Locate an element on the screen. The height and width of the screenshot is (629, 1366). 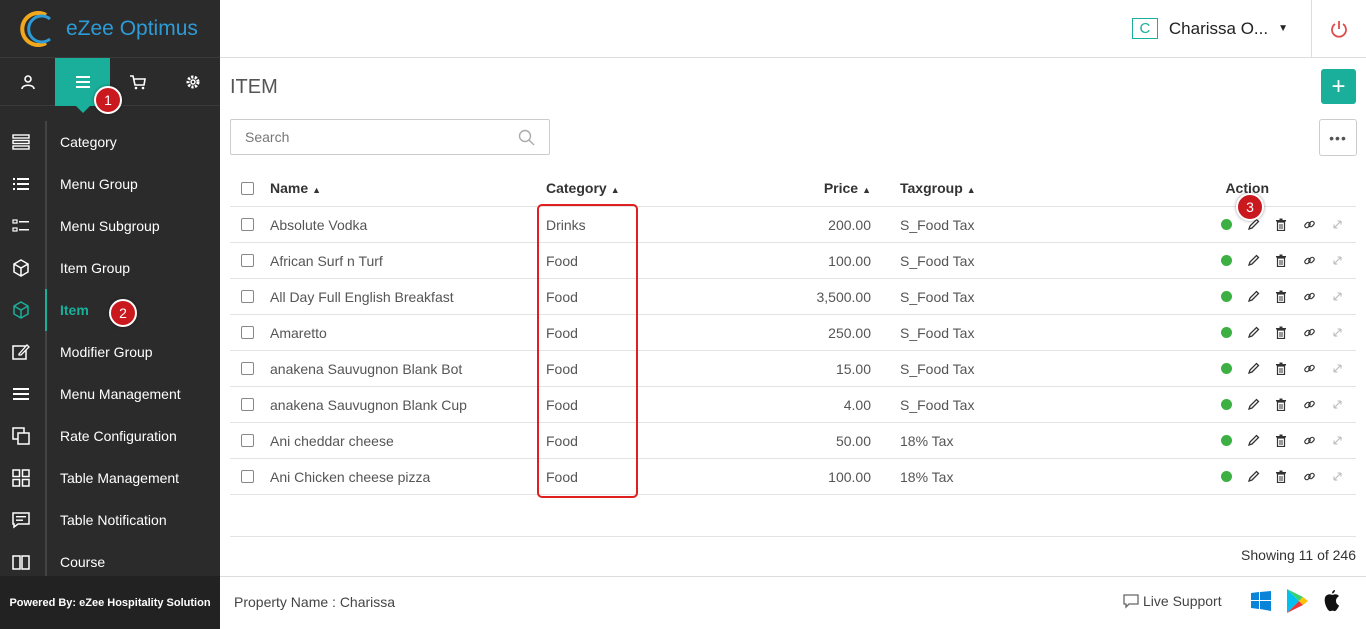
column-name: Name ▲ is located at coordinates (408, 188).